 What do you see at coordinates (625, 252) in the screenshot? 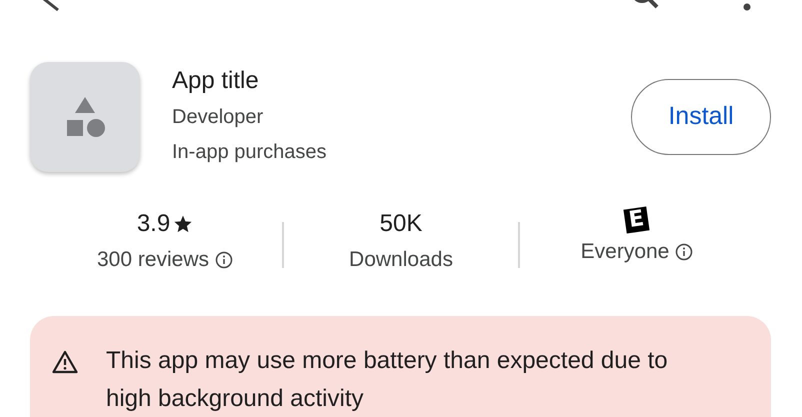
I see `stat-label: Everyone` at bounding box center [625, 252].